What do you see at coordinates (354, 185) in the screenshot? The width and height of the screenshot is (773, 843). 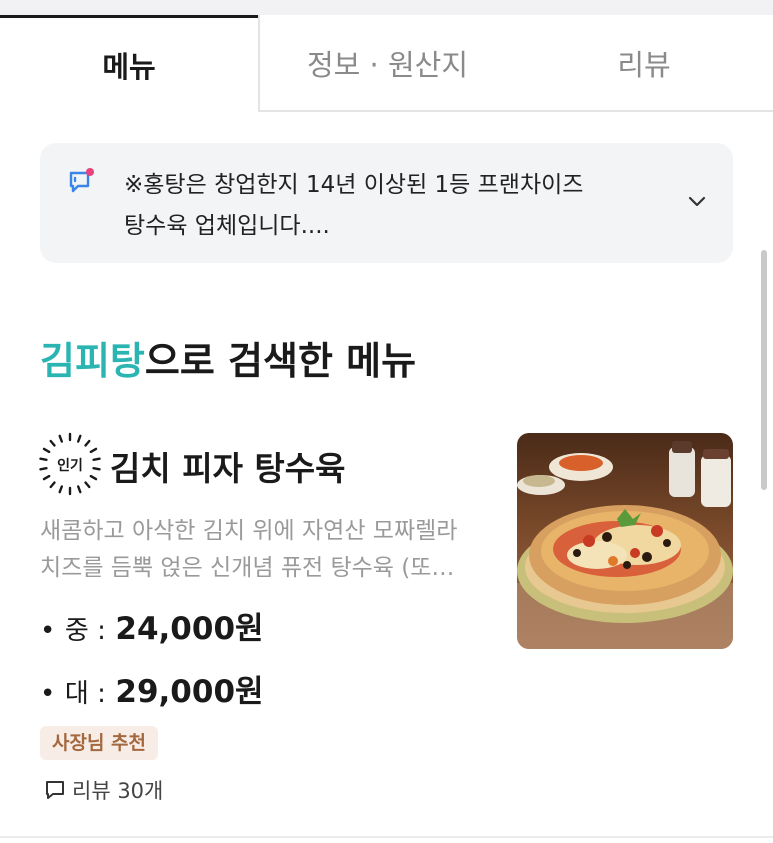 I see `notice-line-1: ※홍탕은 창업한지 14년 이상된 1등 프랜차이즈` at bounding box center [354, 185].